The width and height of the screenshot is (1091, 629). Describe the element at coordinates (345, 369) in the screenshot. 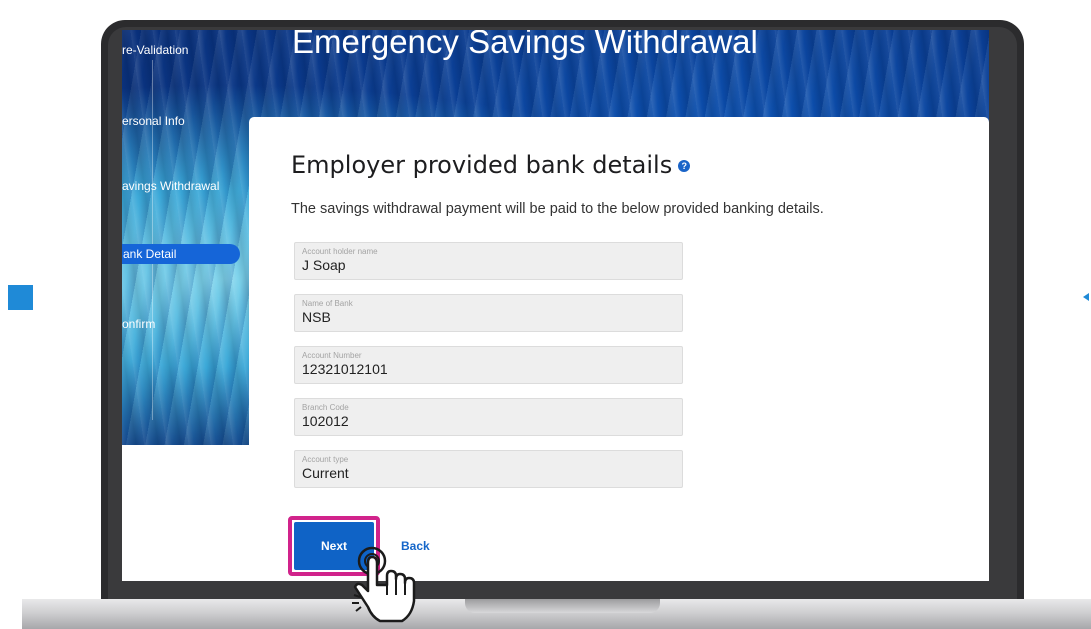

I see `field-value: 12321012101` at that location.